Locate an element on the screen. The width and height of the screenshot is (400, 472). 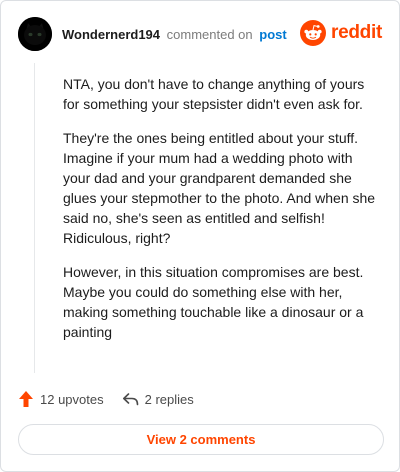
comment-header: Wondernerd194 commented on post reddit is located at coordinates (200, 34).